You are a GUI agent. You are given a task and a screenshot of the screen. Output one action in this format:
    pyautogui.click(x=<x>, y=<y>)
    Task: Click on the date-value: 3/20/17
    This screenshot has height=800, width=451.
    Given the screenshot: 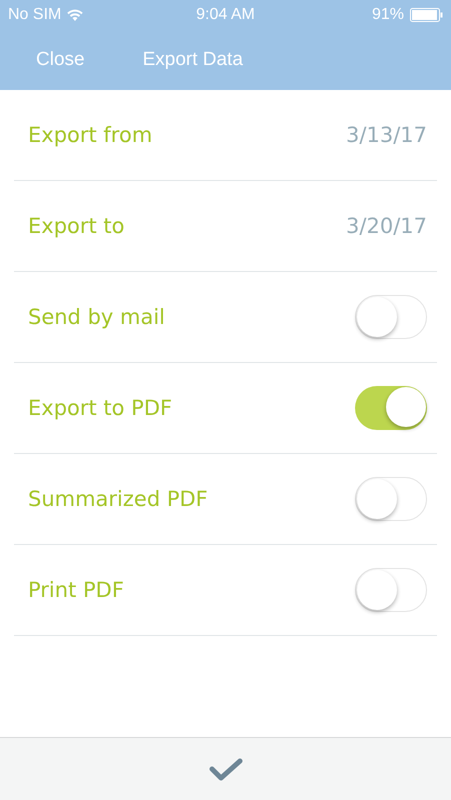 What is the action you would take?
    pyautogui.click(x=386, y=226)
    